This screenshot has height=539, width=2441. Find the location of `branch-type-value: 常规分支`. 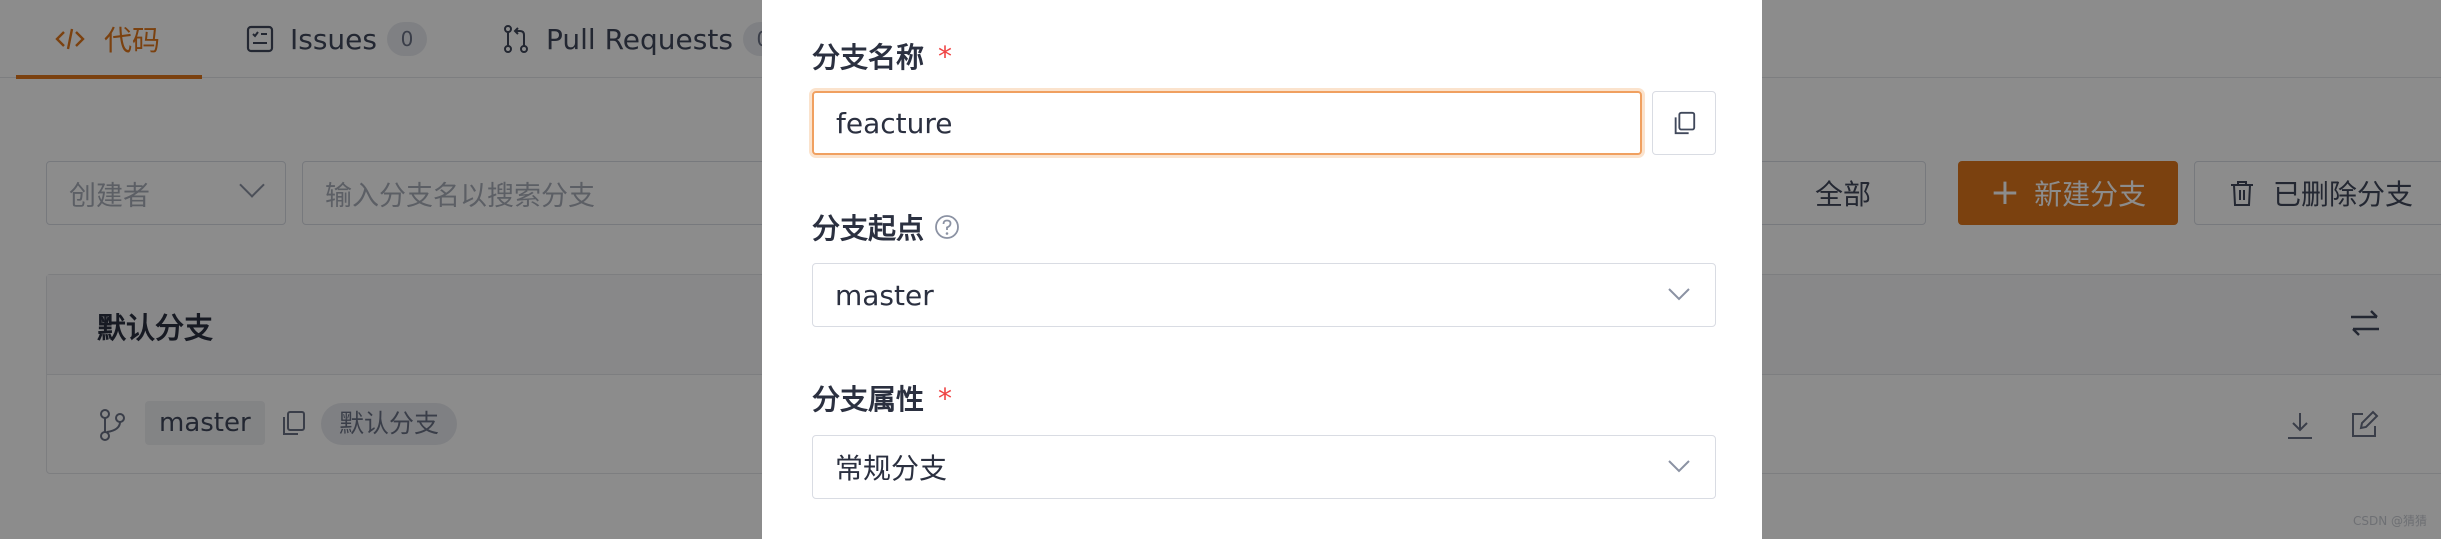

branch-type-value: 常规分支 is located at coordinates (891, 468).